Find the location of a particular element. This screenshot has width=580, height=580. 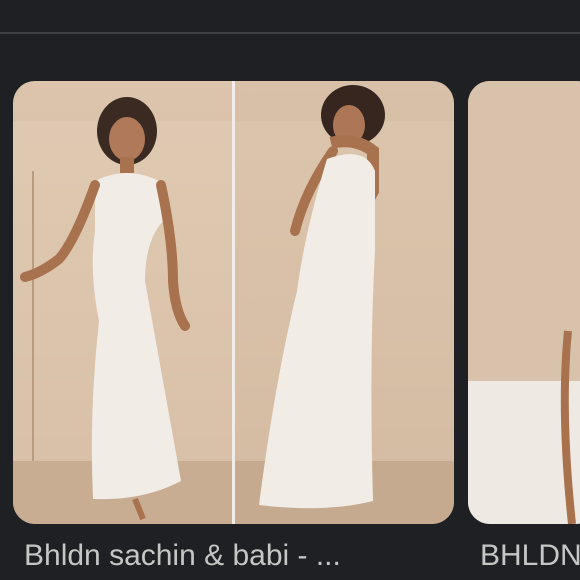

header-divider is located at coordinates (290, 33).